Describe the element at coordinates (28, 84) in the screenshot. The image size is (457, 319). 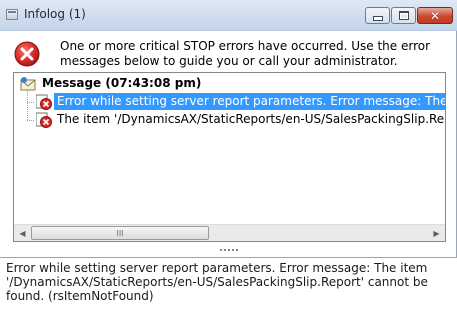
I see `message-envelope-icon` at that location.